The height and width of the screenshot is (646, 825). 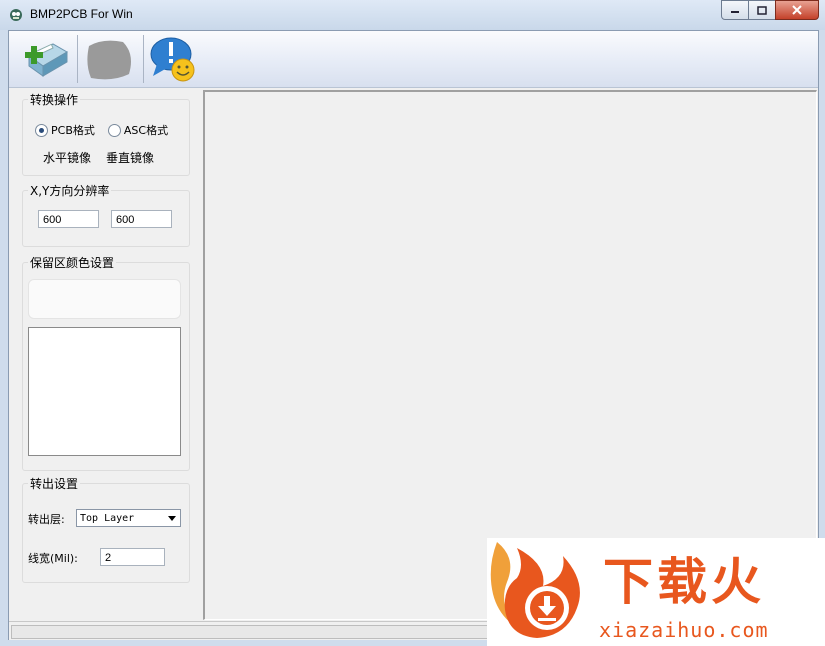 What do you see at coordinates (70, 190) in the screenshot?
I see `resolution-group-title: X,Y方向分辨率` at bounding box center [70, 190].